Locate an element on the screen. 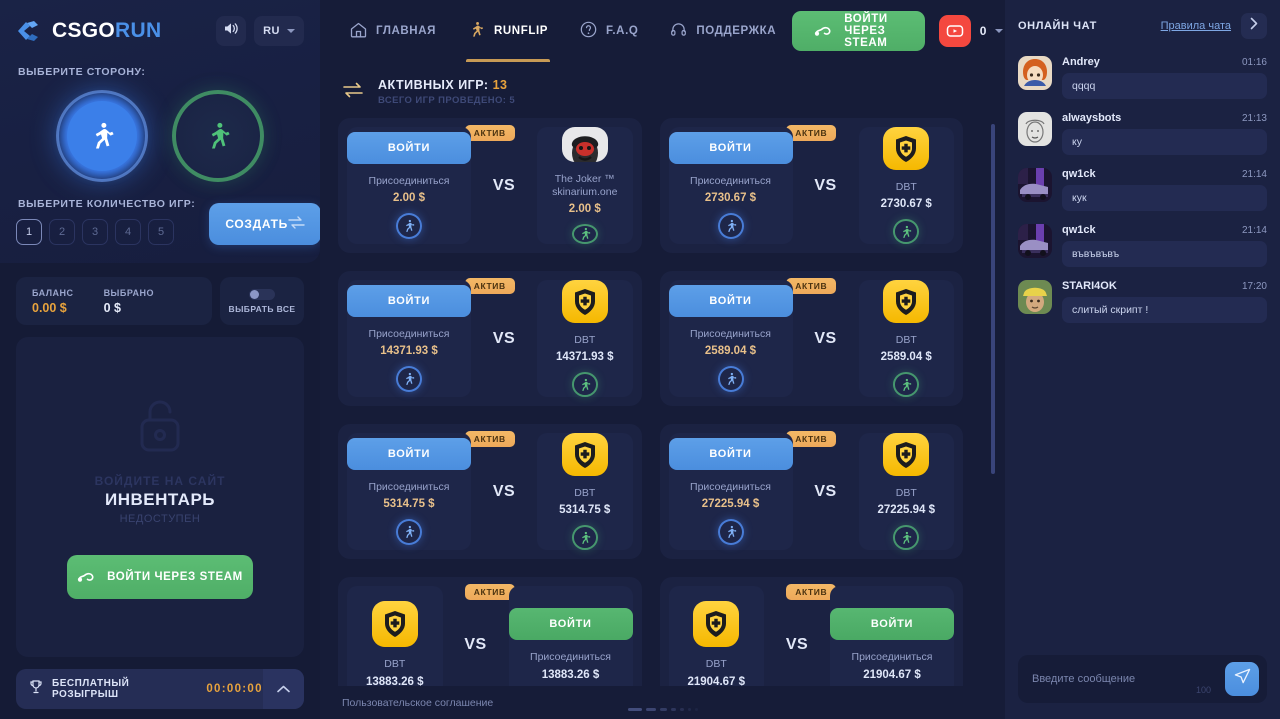 Image resolution: width=1280 pixels, height=719 pixels. sidebar-steam-login-label: ВОЙТИ ЧЕРЕЗ STEAM is located at coordinates (175, 577).